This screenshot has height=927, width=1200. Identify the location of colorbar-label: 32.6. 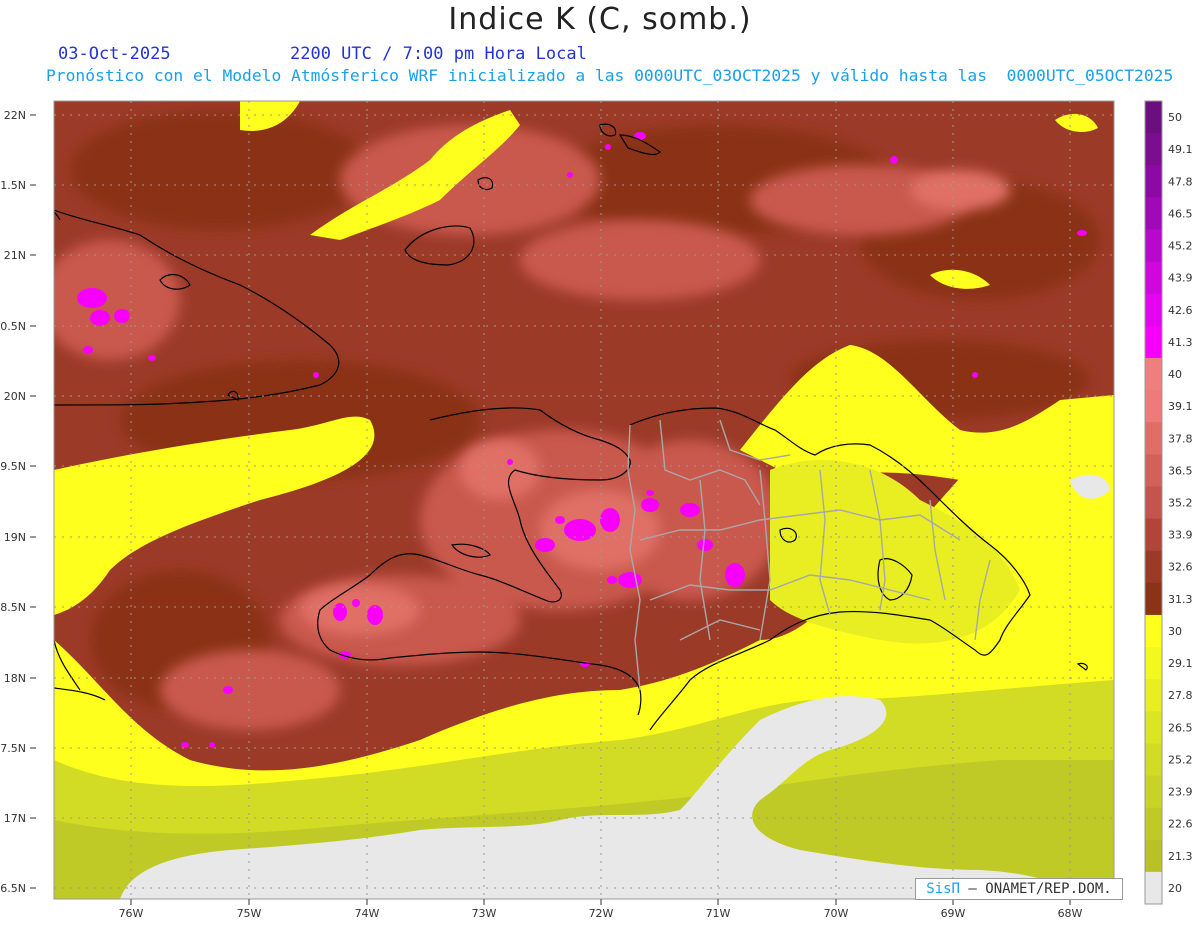
(1180, 567).